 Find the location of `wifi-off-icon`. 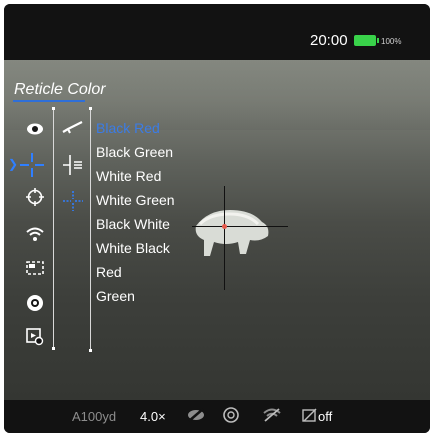

wifi-off-icon is located at coordinates (272, 417).